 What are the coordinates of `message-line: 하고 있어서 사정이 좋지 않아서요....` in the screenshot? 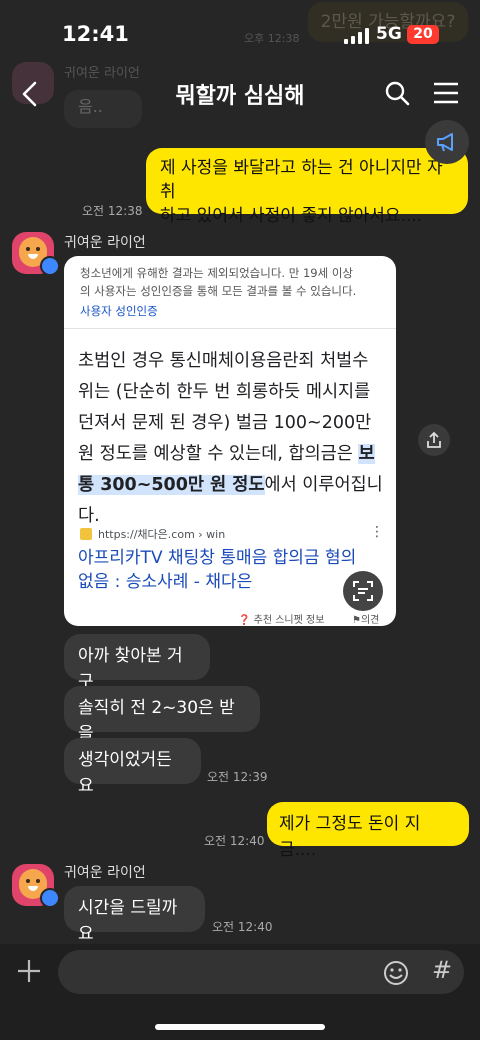 It's located at (291, 216).